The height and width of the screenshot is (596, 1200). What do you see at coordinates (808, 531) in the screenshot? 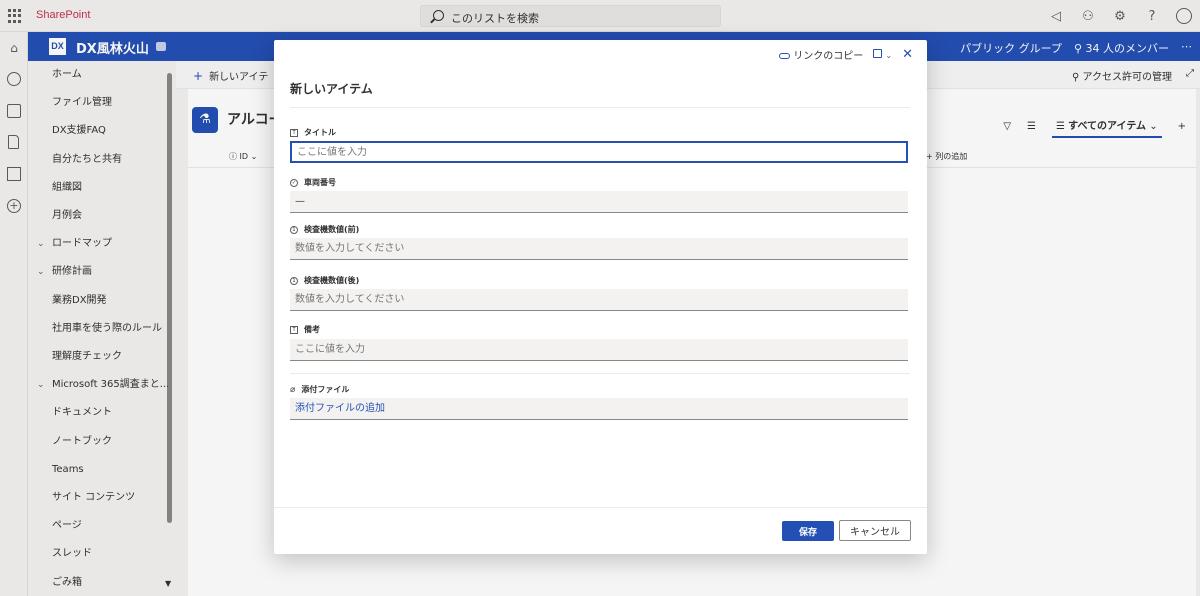
I see `save-button: 保存` at bounding box center [808, 531].